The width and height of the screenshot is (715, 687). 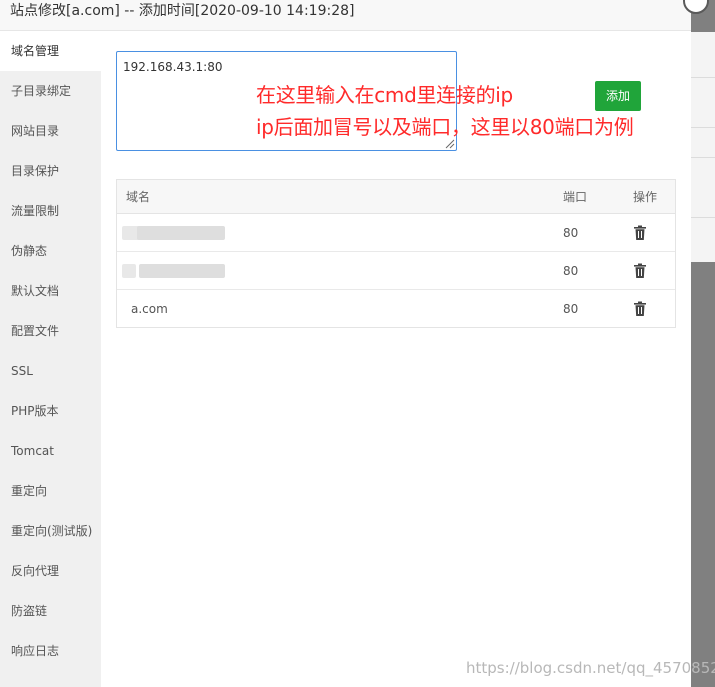 I want to click on sidebar-item-reverse-proxy: 反向代理, so click(x=50, y=571).